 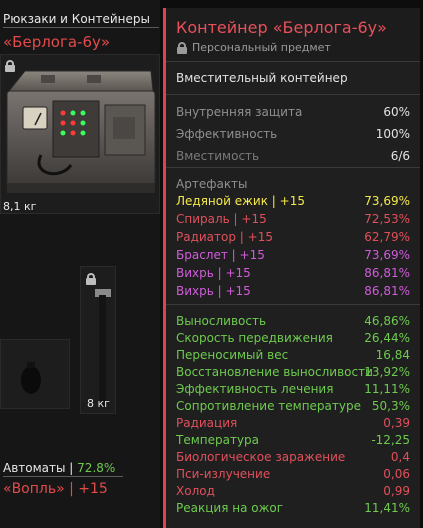 What do you see at coordinates (387, 508) in the screenshot?
I see `effect-value: 11,41%` at bounding box center [387, 508].